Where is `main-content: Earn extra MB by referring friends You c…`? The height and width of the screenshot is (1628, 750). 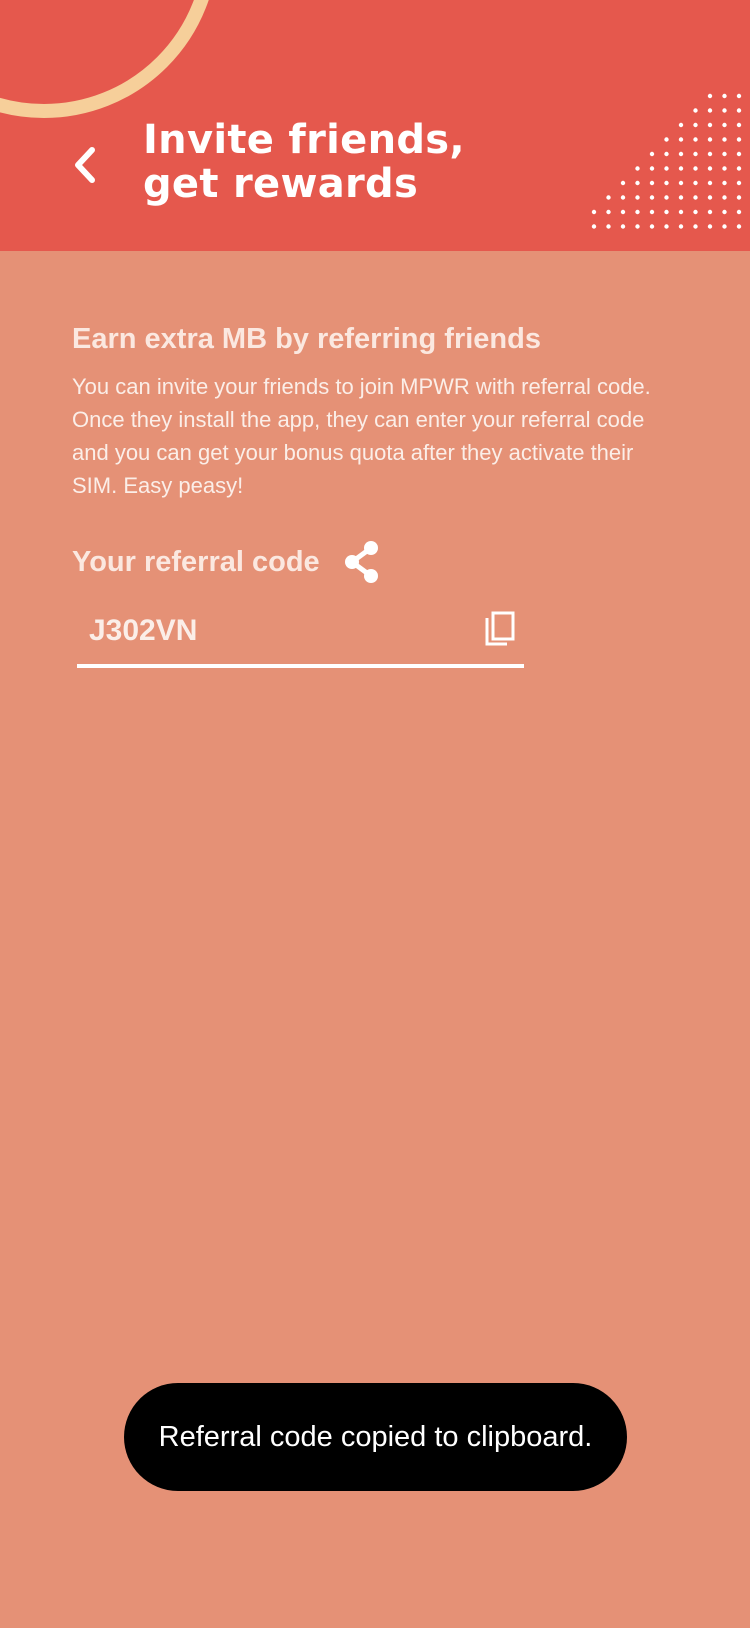
main-content: Earn extra MB by referring friends You c… is located at coordinates (362, 410).